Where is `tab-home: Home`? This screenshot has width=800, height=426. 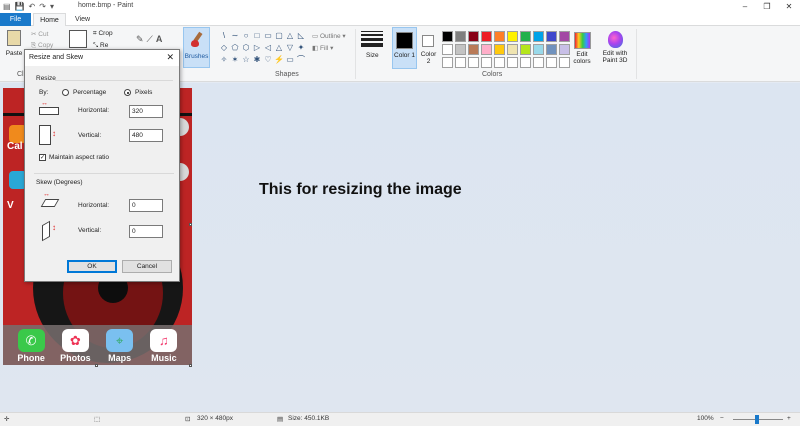
tab-home: Home is located at coordinates (49, 20).